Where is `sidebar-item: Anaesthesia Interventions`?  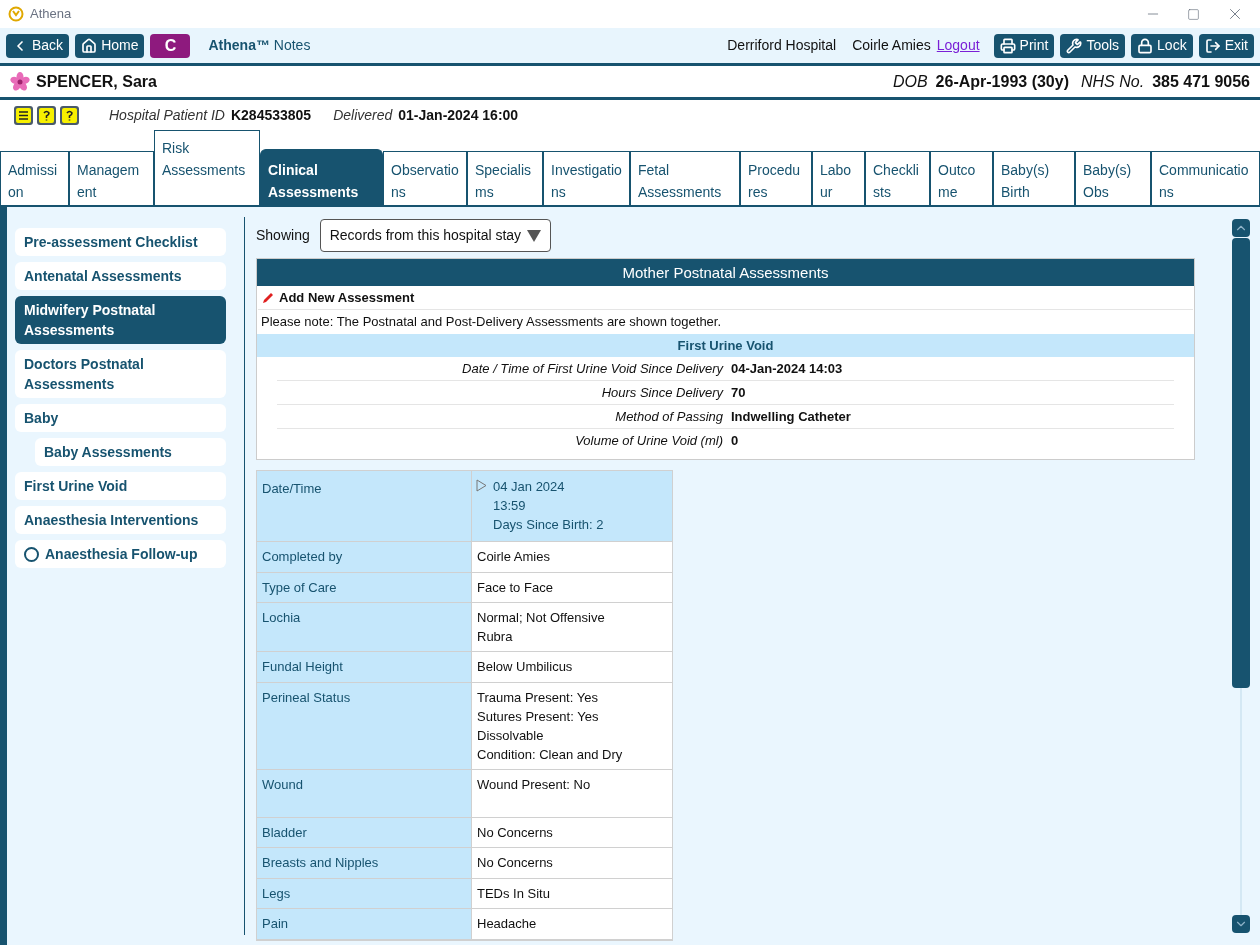 sidebar-item: Anaesthesia Interventions is located at coordinates (120, 520).